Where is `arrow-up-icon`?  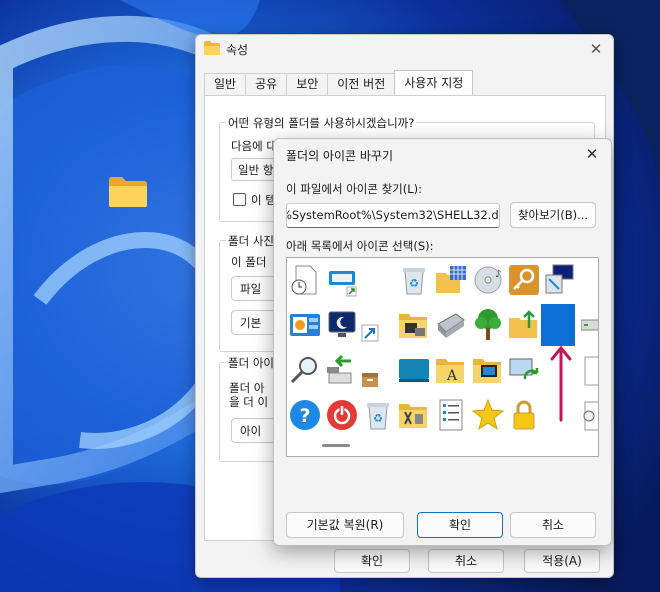
arrow-up-icon is located at coordinates (561, 383).